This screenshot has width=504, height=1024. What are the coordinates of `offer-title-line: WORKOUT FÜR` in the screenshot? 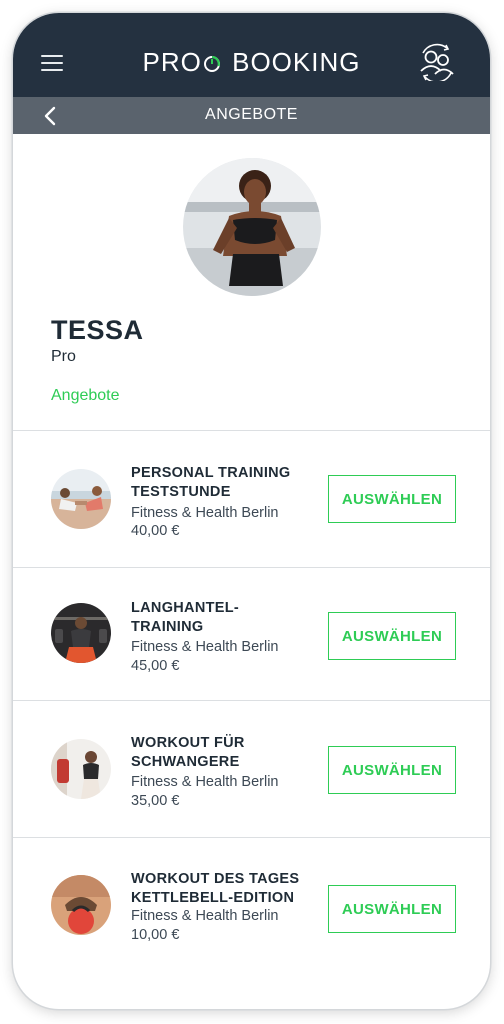 It's located at (188, 743).